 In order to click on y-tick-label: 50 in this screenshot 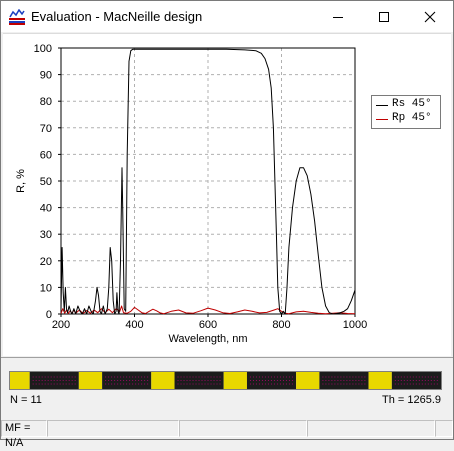, I will do `click(46, 182)`.